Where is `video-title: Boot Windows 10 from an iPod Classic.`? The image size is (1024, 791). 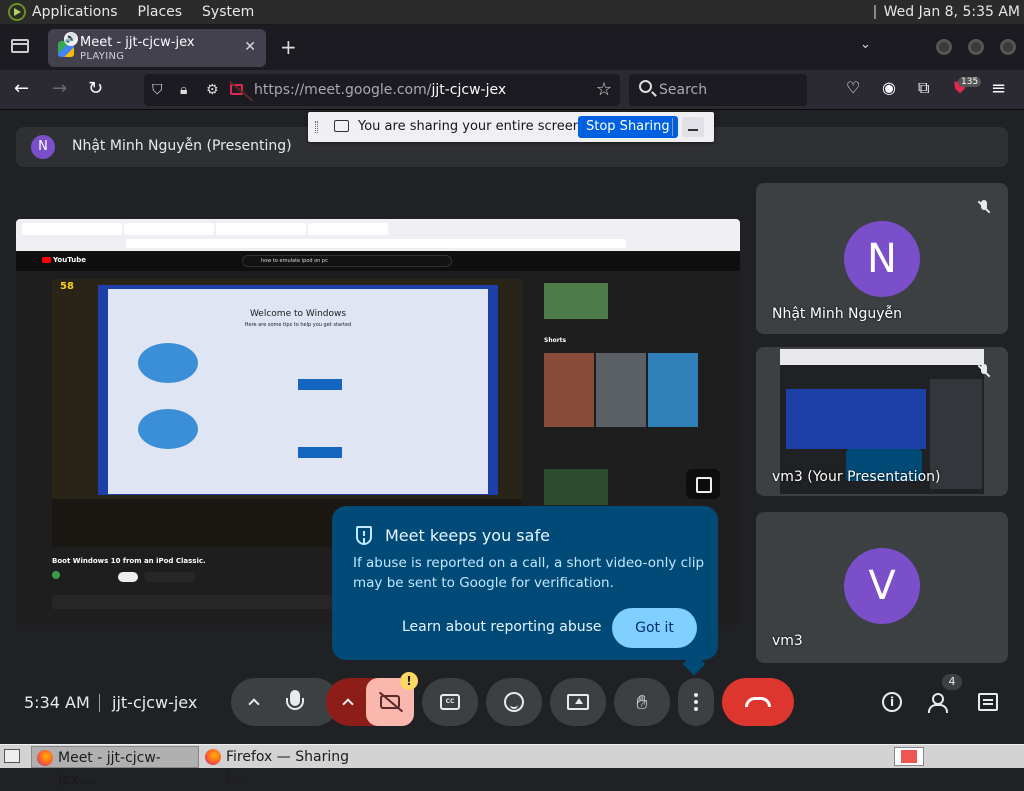 video-title: Boot Windows 10 from an iPod Classic. is located at coordinates (129, 561).